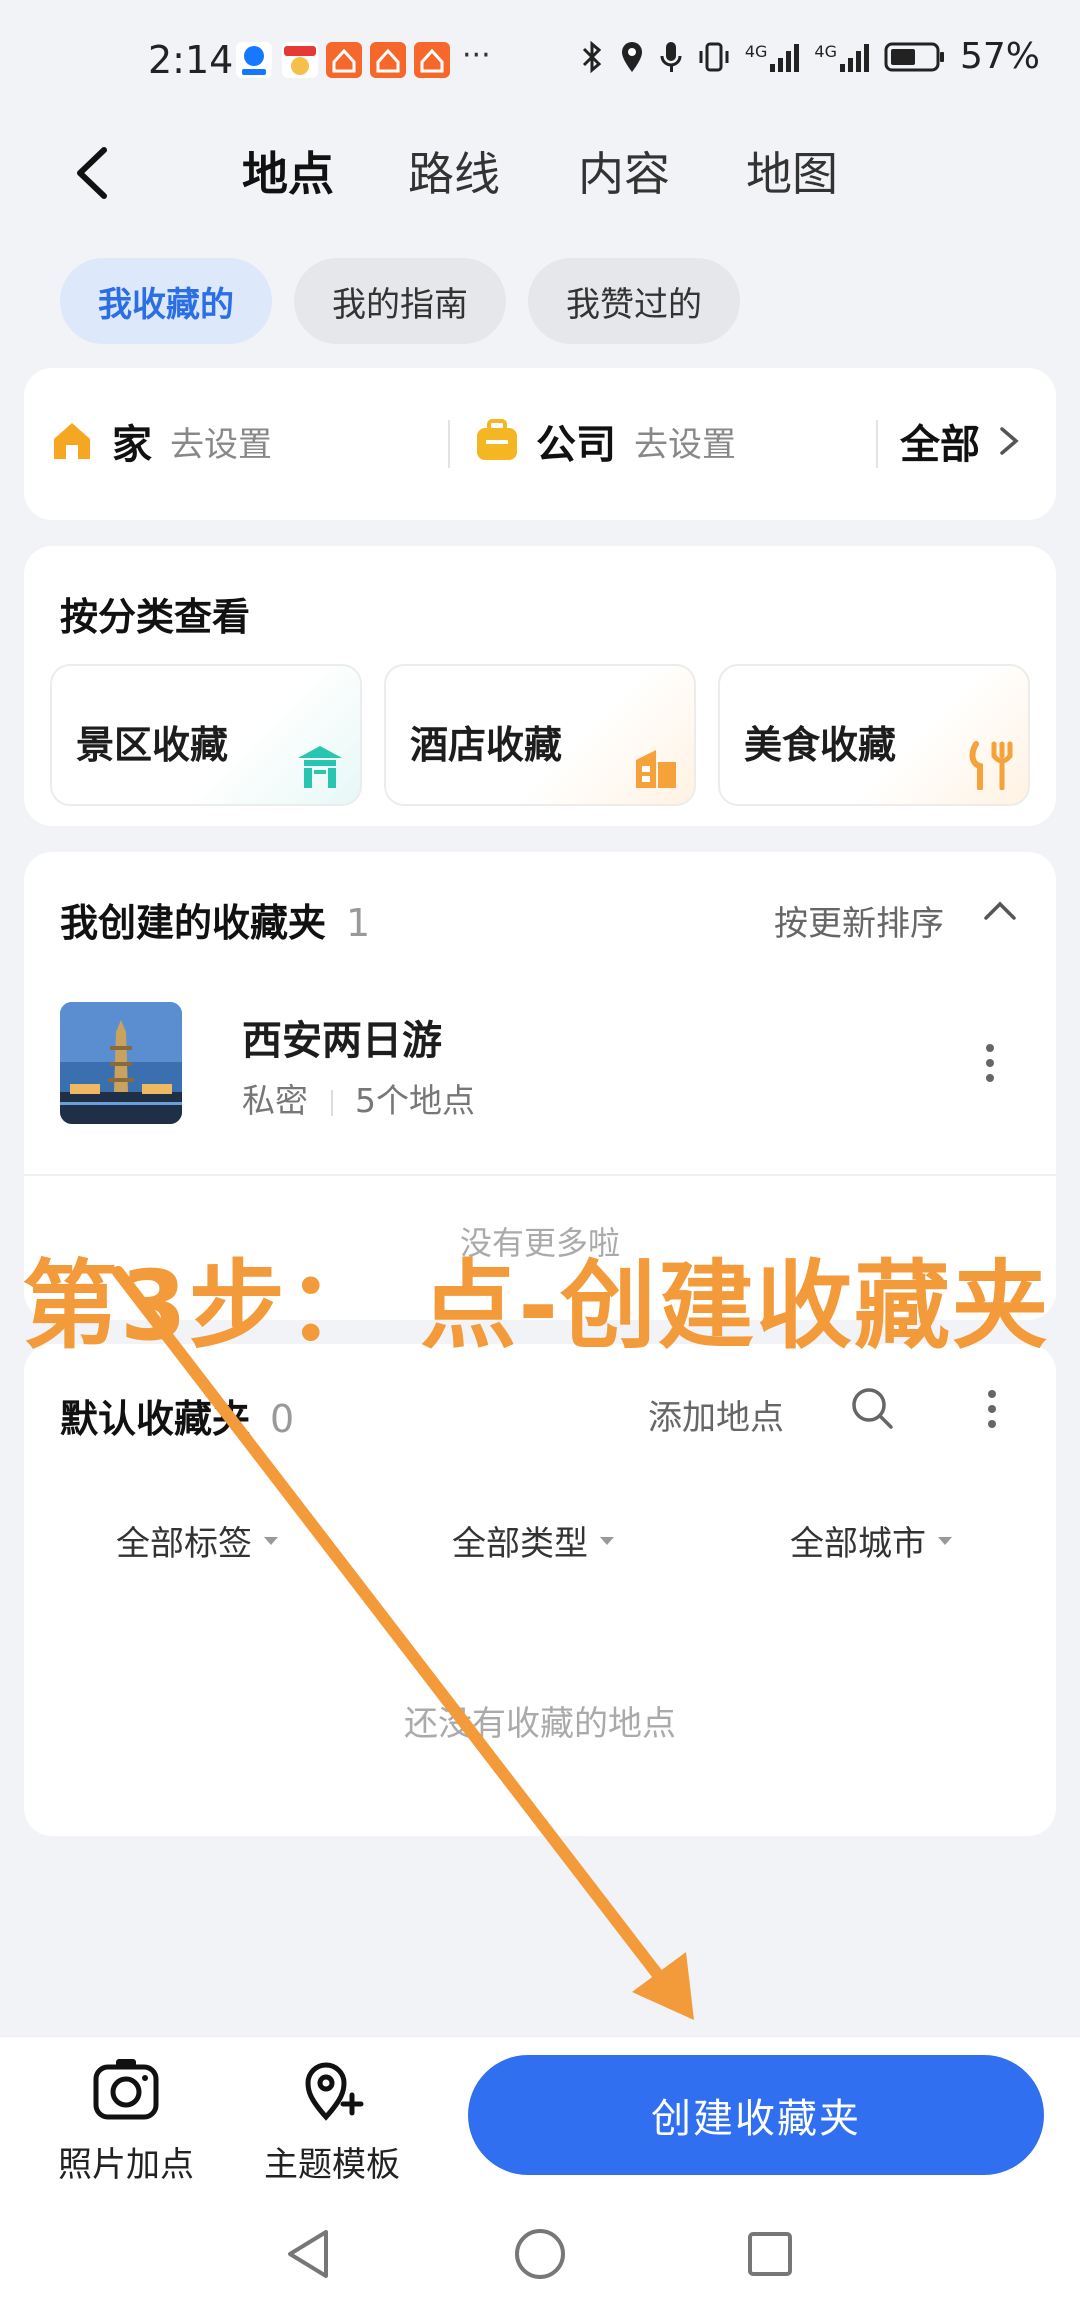 This screenshot has height=2310, width=1080. I want to click on default-folder-count: 0, so click(282, 1419).